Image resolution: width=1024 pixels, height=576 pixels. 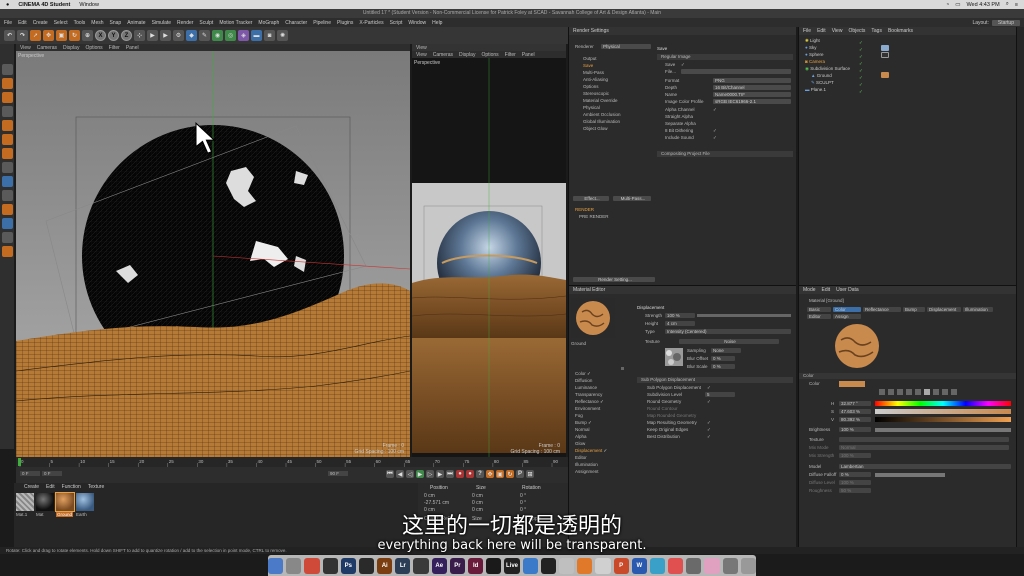 I want to click on y-axis-button: Y, so click(x=113, y=35).